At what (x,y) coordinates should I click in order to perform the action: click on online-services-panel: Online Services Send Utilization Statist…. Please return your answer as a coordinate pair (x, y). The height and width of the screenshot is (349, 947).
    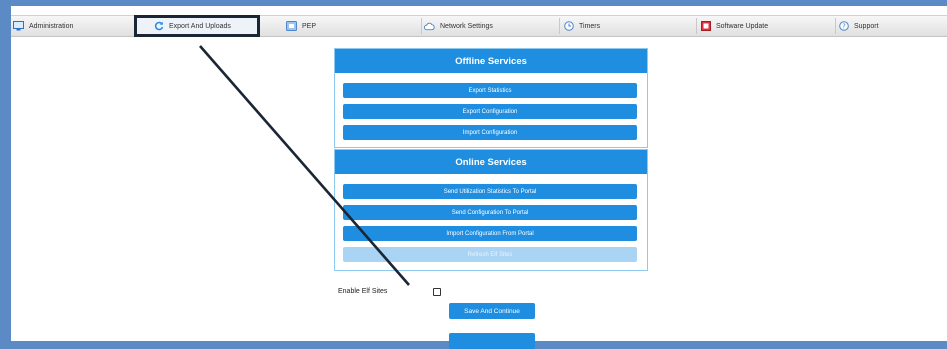
    Looking at the image, I should click on (491, 210).